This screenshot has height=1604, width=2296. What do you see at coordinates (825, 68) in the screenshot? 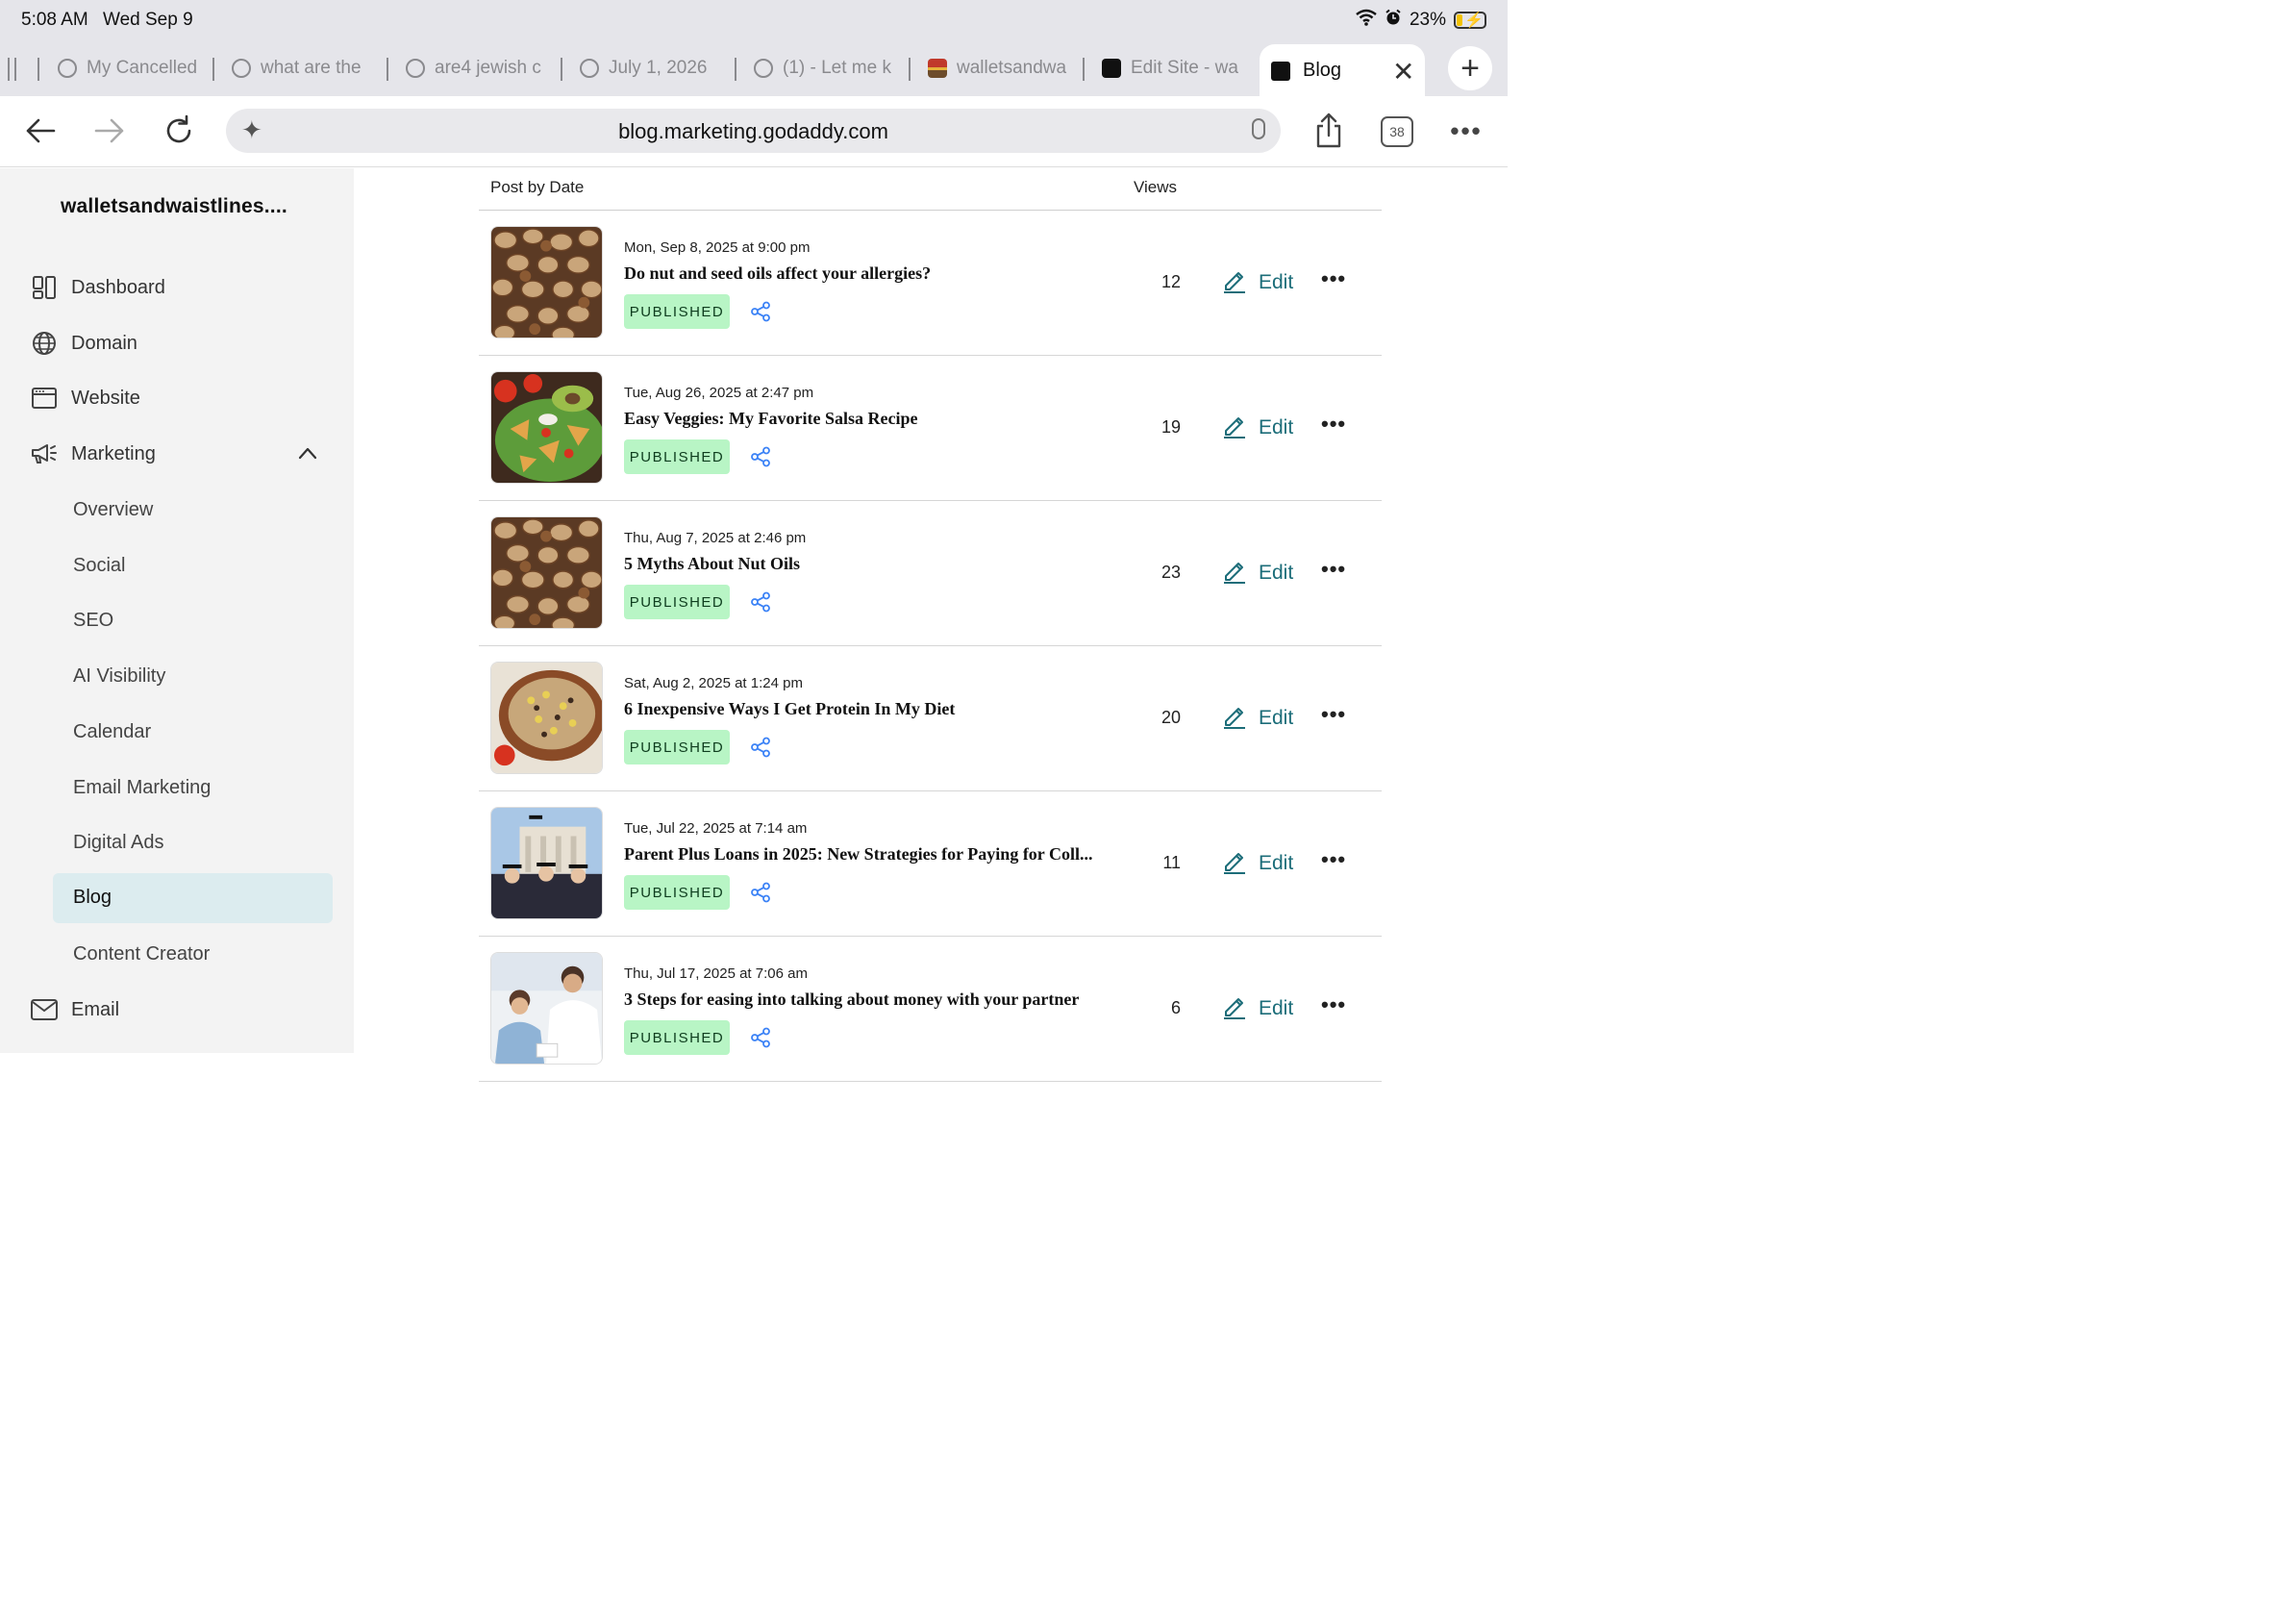
I see `tab-let-me-know: (1) - Let me k` at bounding box center [825, 68].